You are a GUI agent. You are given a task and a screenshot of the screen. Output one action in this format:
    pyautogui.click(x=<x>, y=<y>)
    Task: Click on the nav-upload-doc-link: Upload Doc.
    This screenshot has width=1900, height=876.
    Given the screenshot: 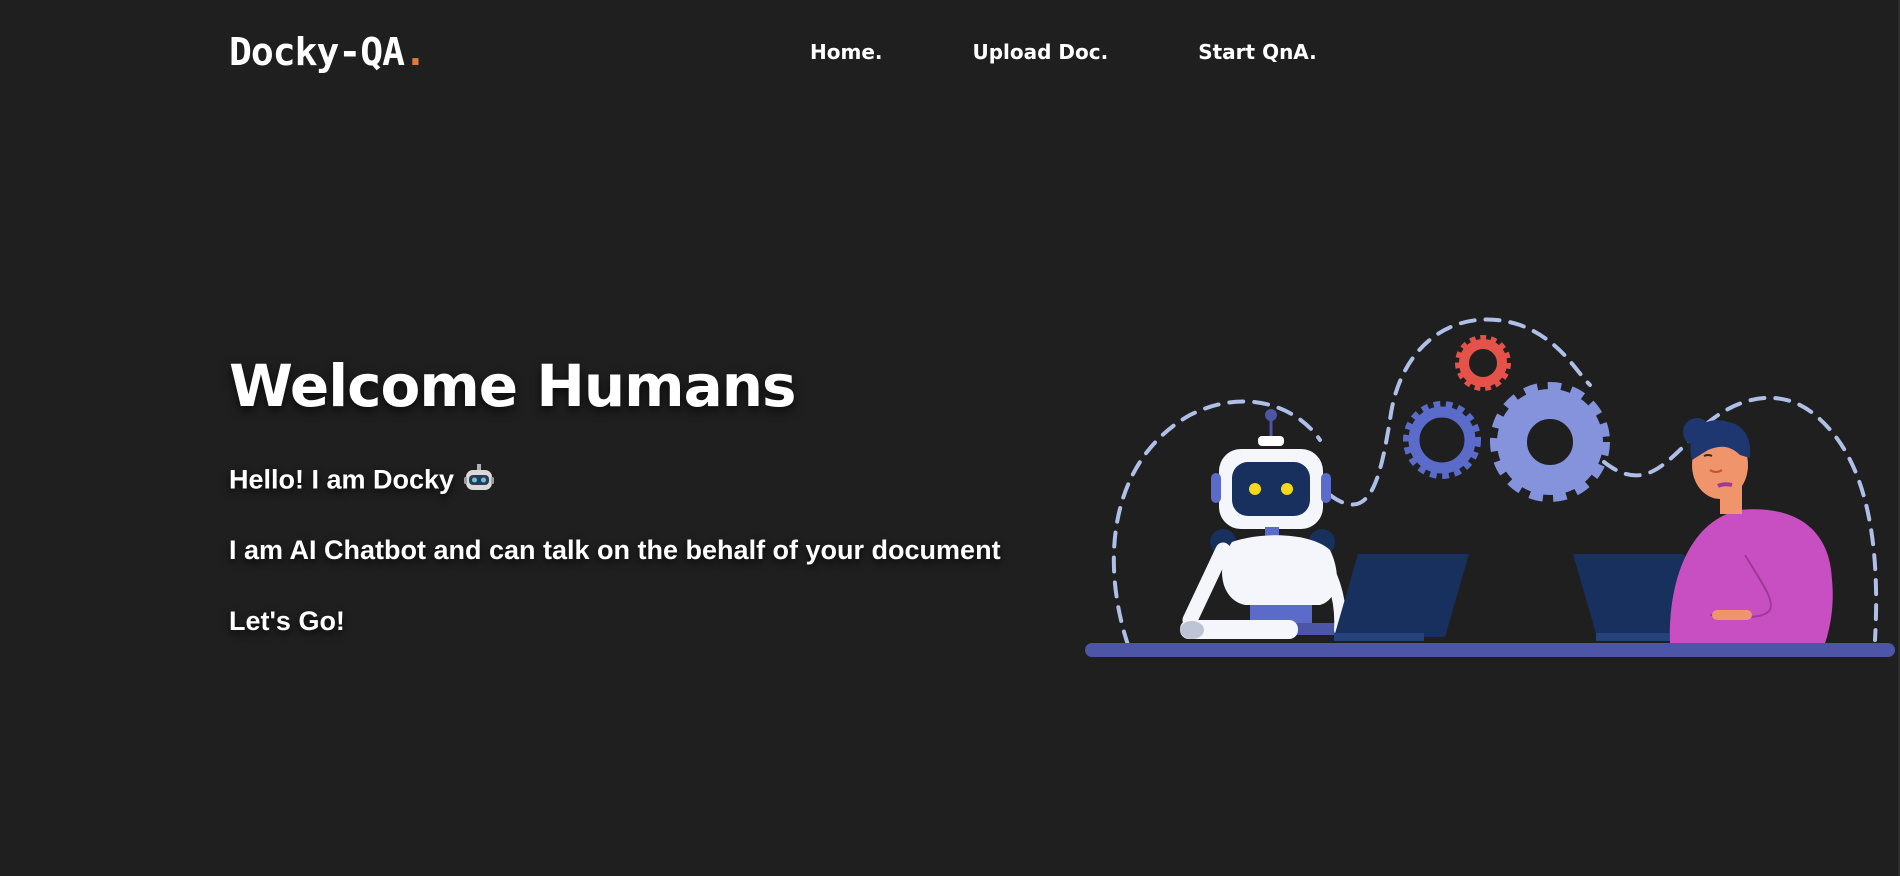 What is the action you would take?
    pyautogui.click(x=1040, y=52)
    